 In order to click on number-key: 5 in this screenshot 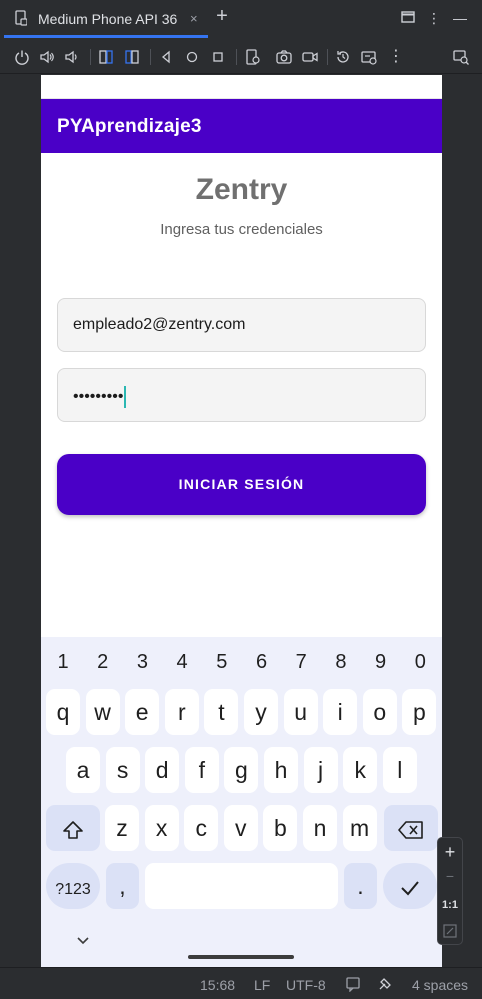, I will do `click(222, 662)`.